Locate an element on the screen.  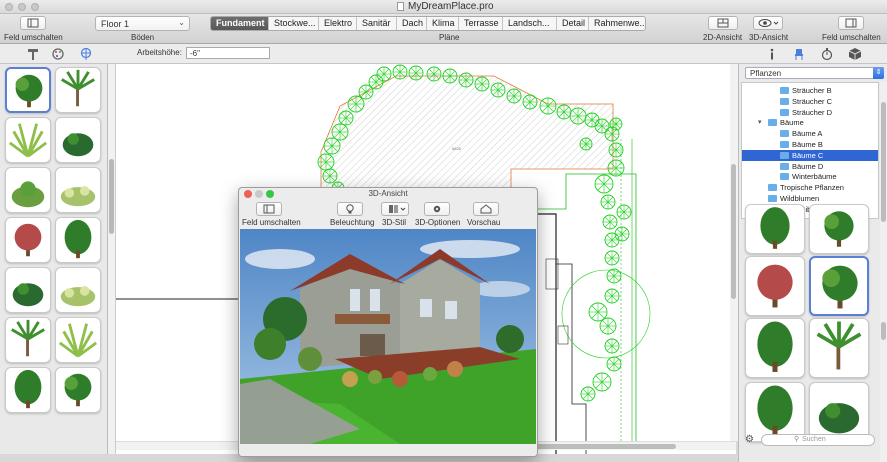
plan-tab: Sanitär is located at coordinates (377, 23).